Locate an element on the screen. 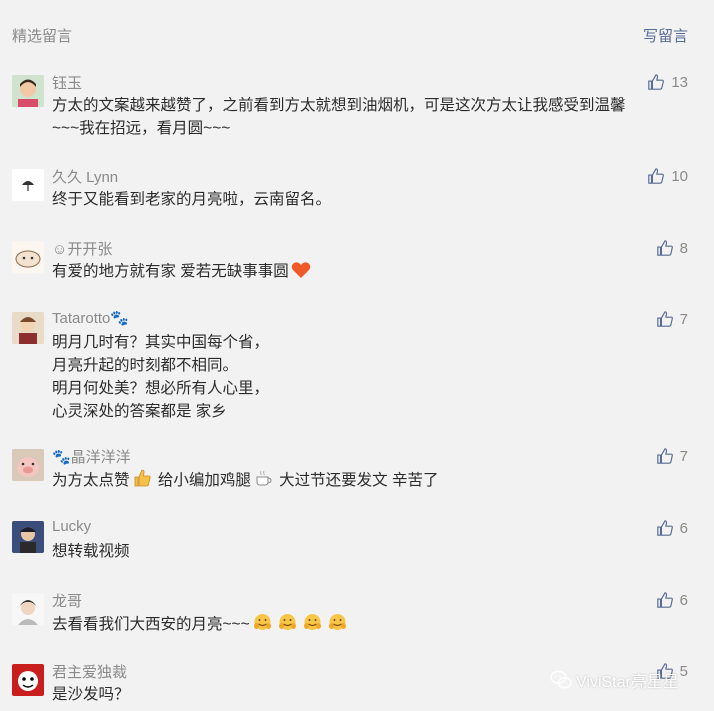  comment-line: 终于又能看到老家的月亮啦，云南留名。 is located at coordinates (192, 199).